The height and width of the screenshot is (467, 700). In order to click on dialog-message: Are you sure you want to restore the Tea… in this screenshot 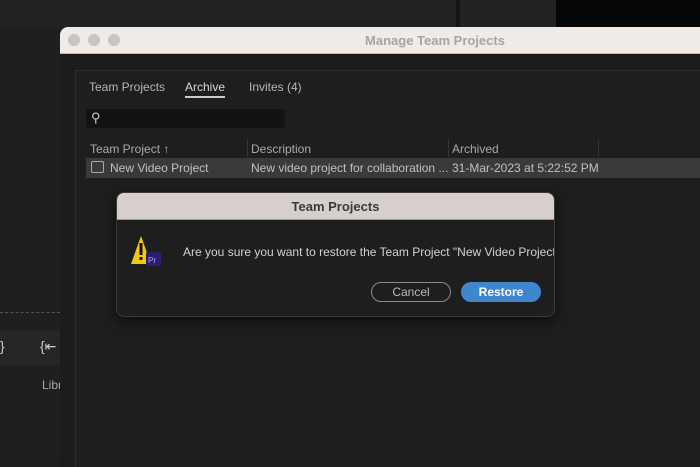, I will do `click(369, 252)`.